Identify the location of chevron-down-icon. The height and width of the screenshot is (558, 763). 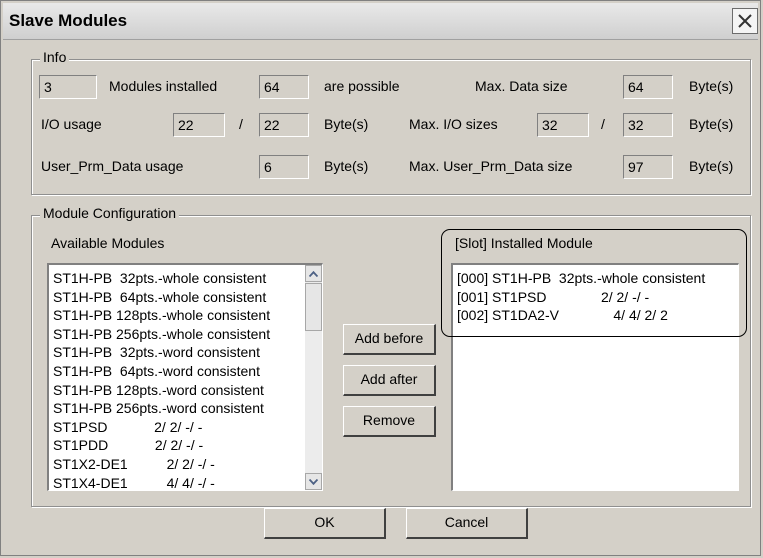
(313, 481).